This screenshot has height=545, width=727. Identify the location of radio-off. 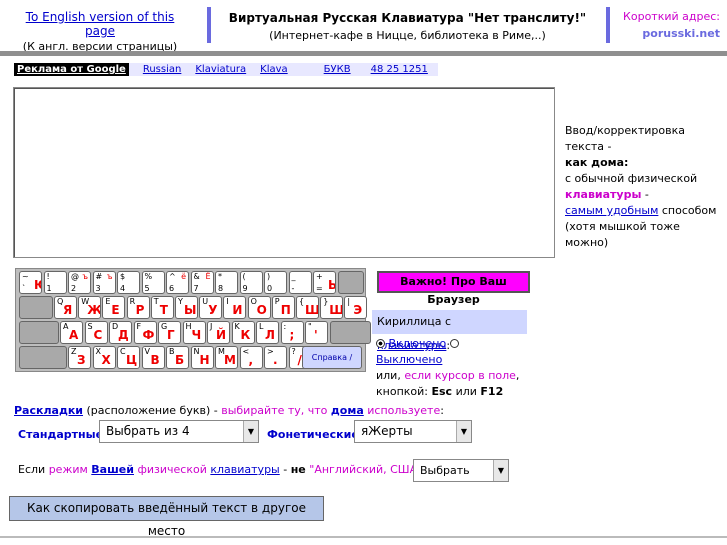
(454, 343).